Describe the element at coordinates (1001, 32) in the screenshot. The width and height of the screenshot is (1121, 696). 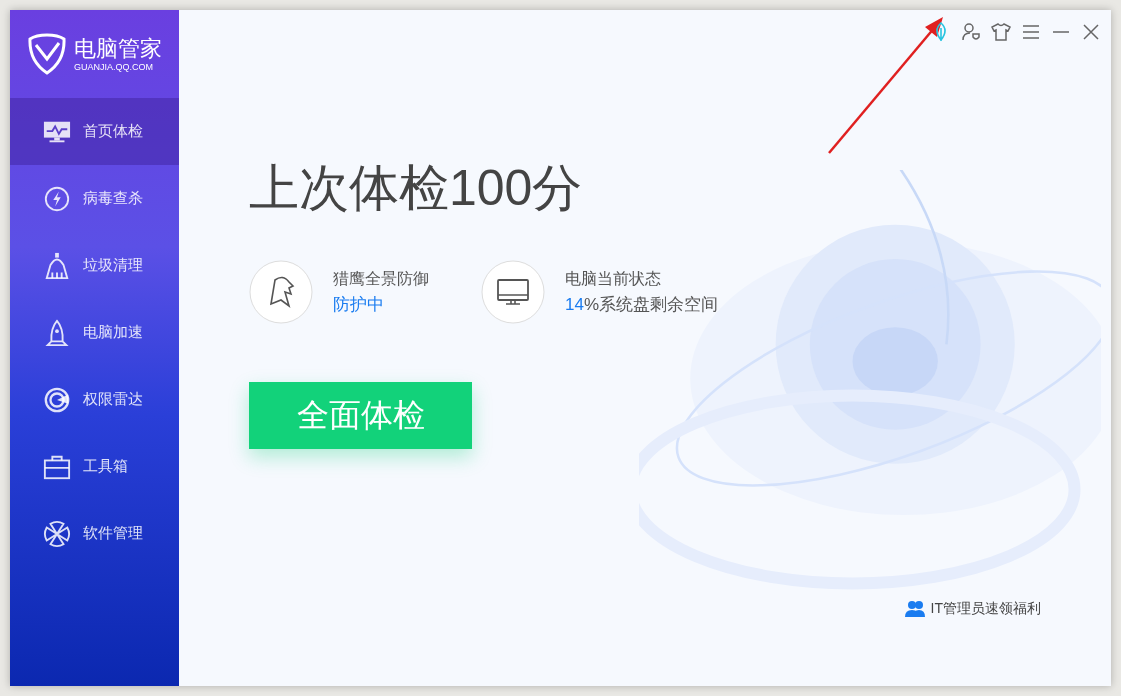
I see `shirt-icon` at that location.